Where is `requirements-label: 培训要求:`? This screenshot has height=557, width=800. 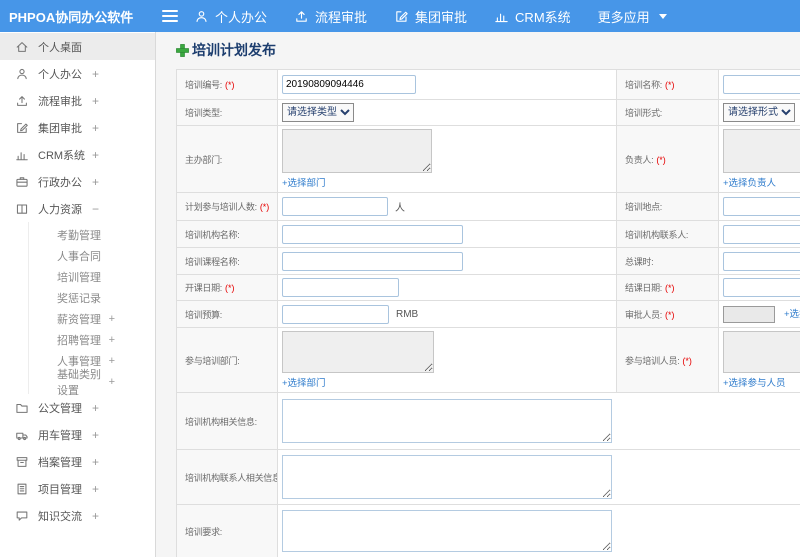
requirements-label: 培训要求: is located at coordinates (227, 530).